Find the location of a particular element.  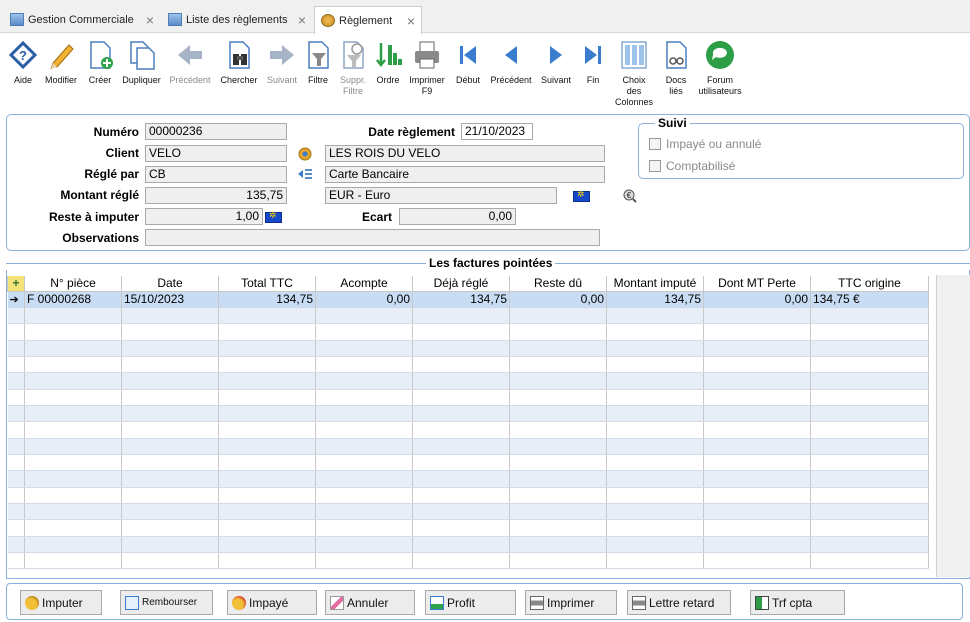

creer-button: Créer is located at coordinates (100, 62).